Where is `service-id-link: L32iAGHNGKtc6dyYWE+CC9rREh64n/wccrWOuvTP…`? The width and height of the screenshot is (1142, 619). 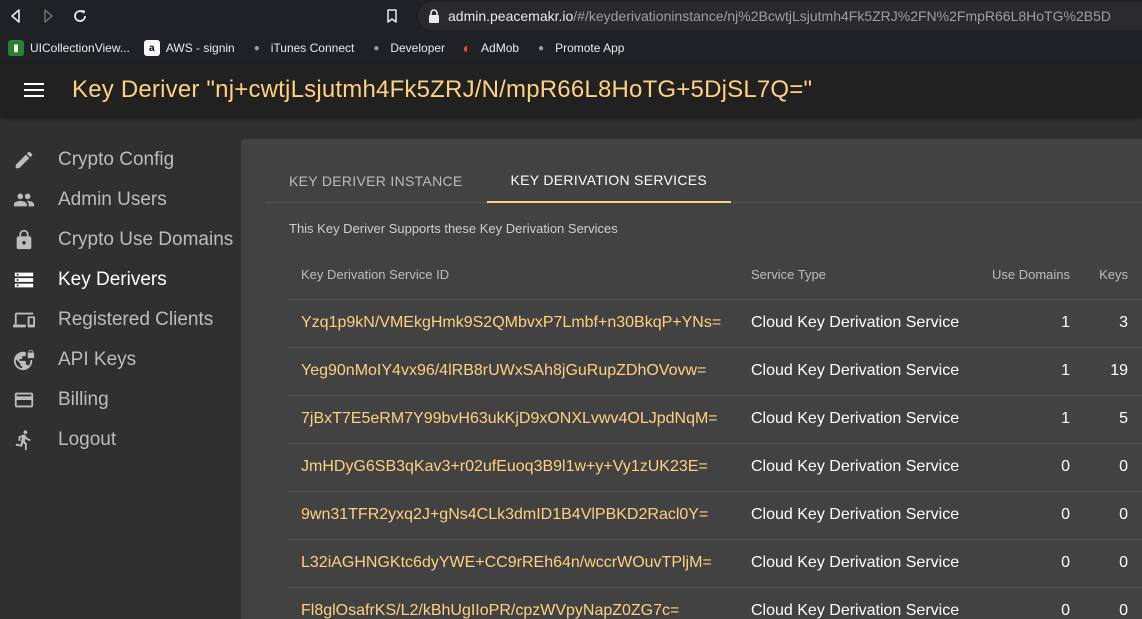
service-id-link: L32iAGHNGKtc6dyYWE+CC9rREh64n/wccrWOuvTP… is located at coordinates (514, 563).